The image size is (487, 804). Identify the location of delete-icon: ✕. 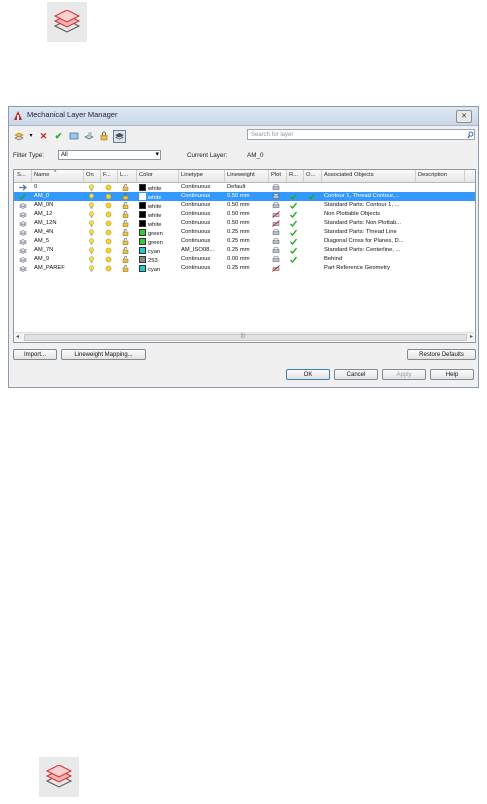
(43, 136).